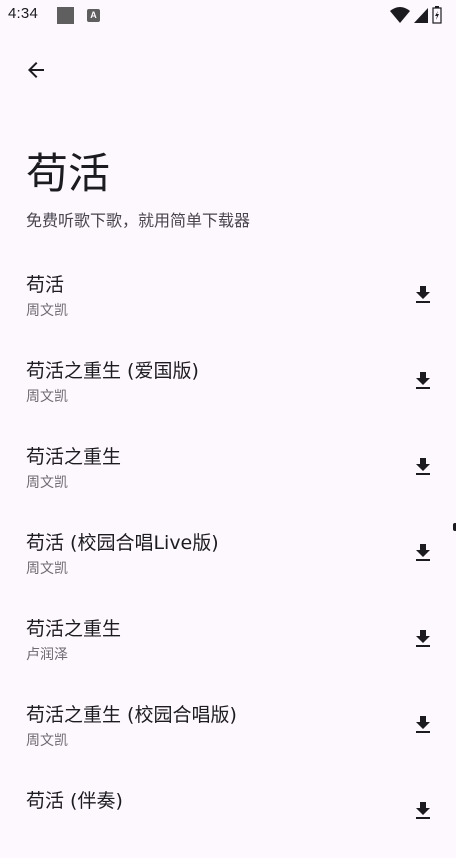  I want to click on song-artist: 卢润泽, so click(47, 655).